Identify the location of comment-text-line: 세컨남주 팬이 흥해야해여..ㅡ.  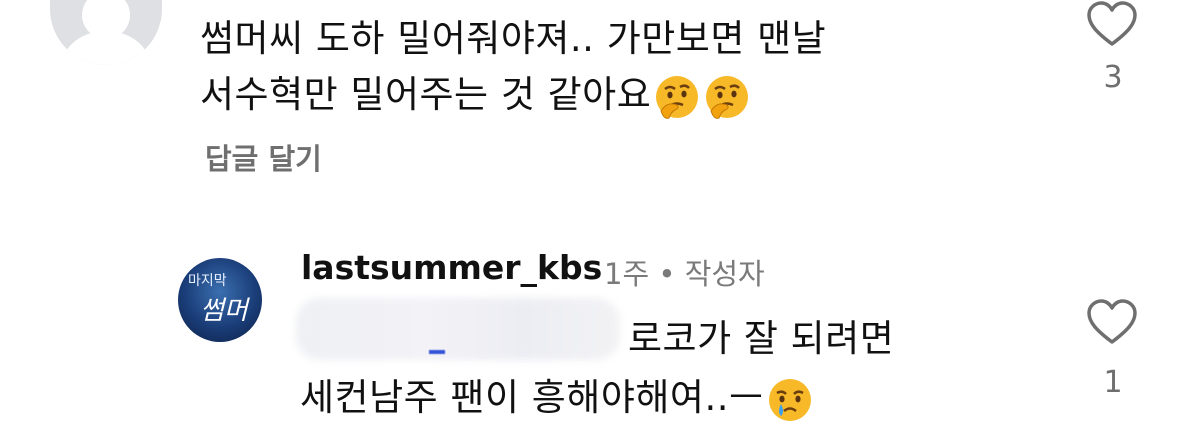
(557, 398).